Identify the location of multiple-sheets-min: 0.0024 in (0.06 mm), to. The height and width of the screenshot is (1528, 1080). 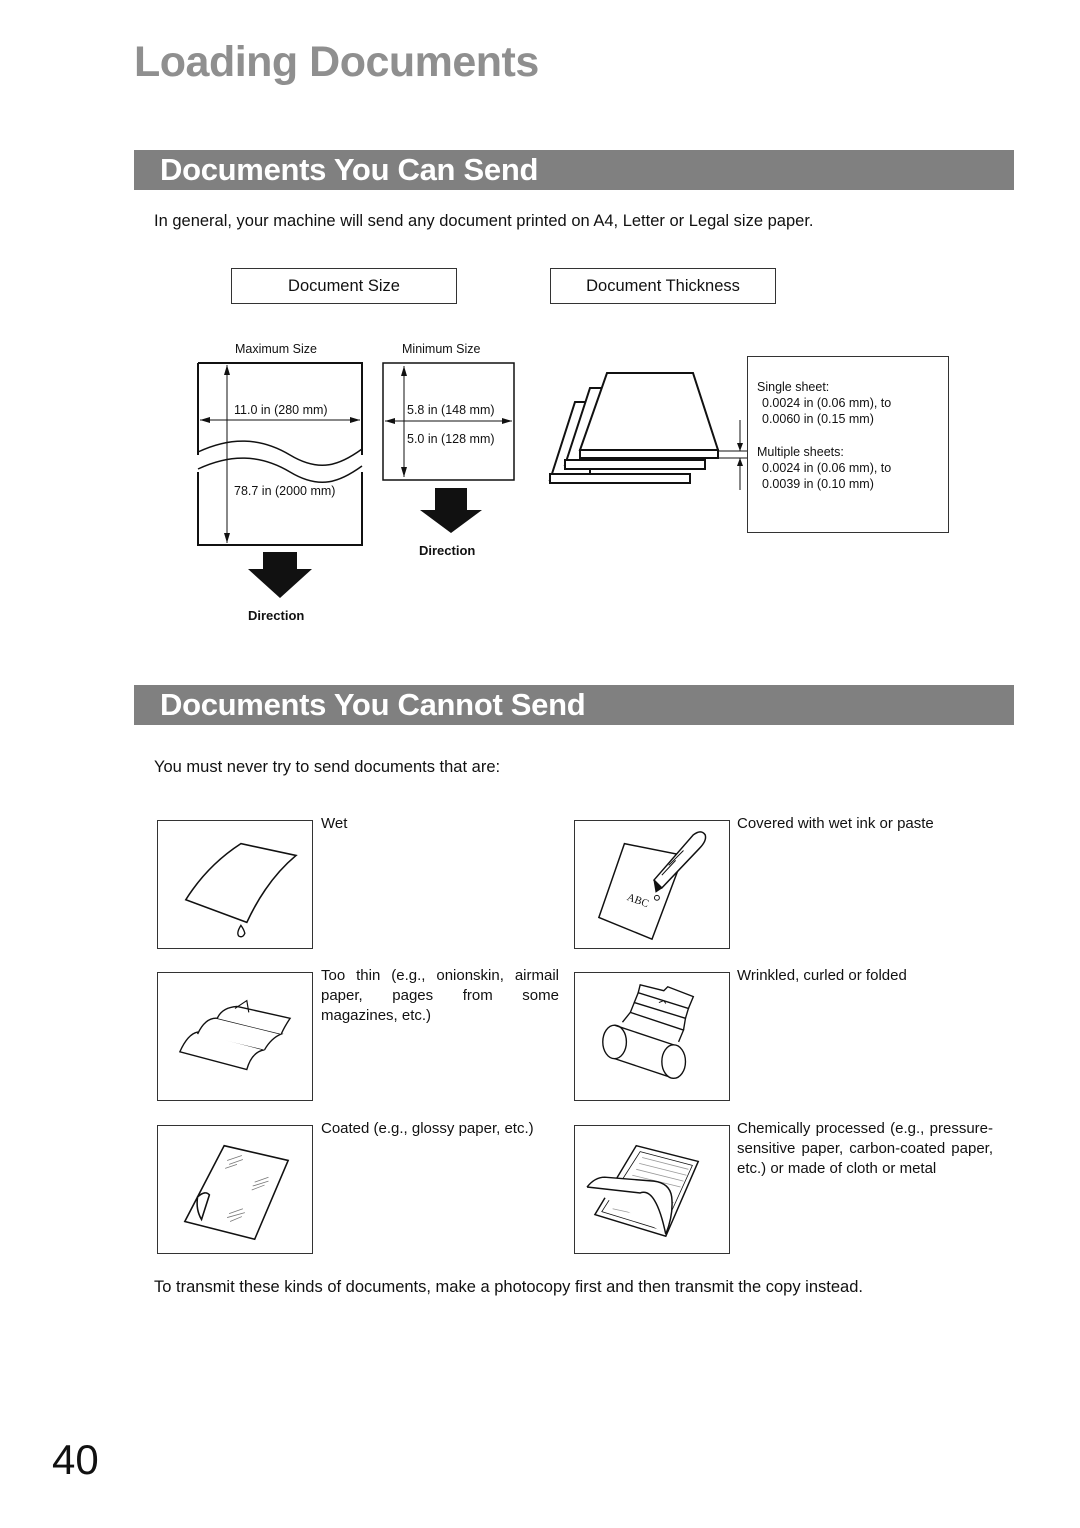
(827, 468).